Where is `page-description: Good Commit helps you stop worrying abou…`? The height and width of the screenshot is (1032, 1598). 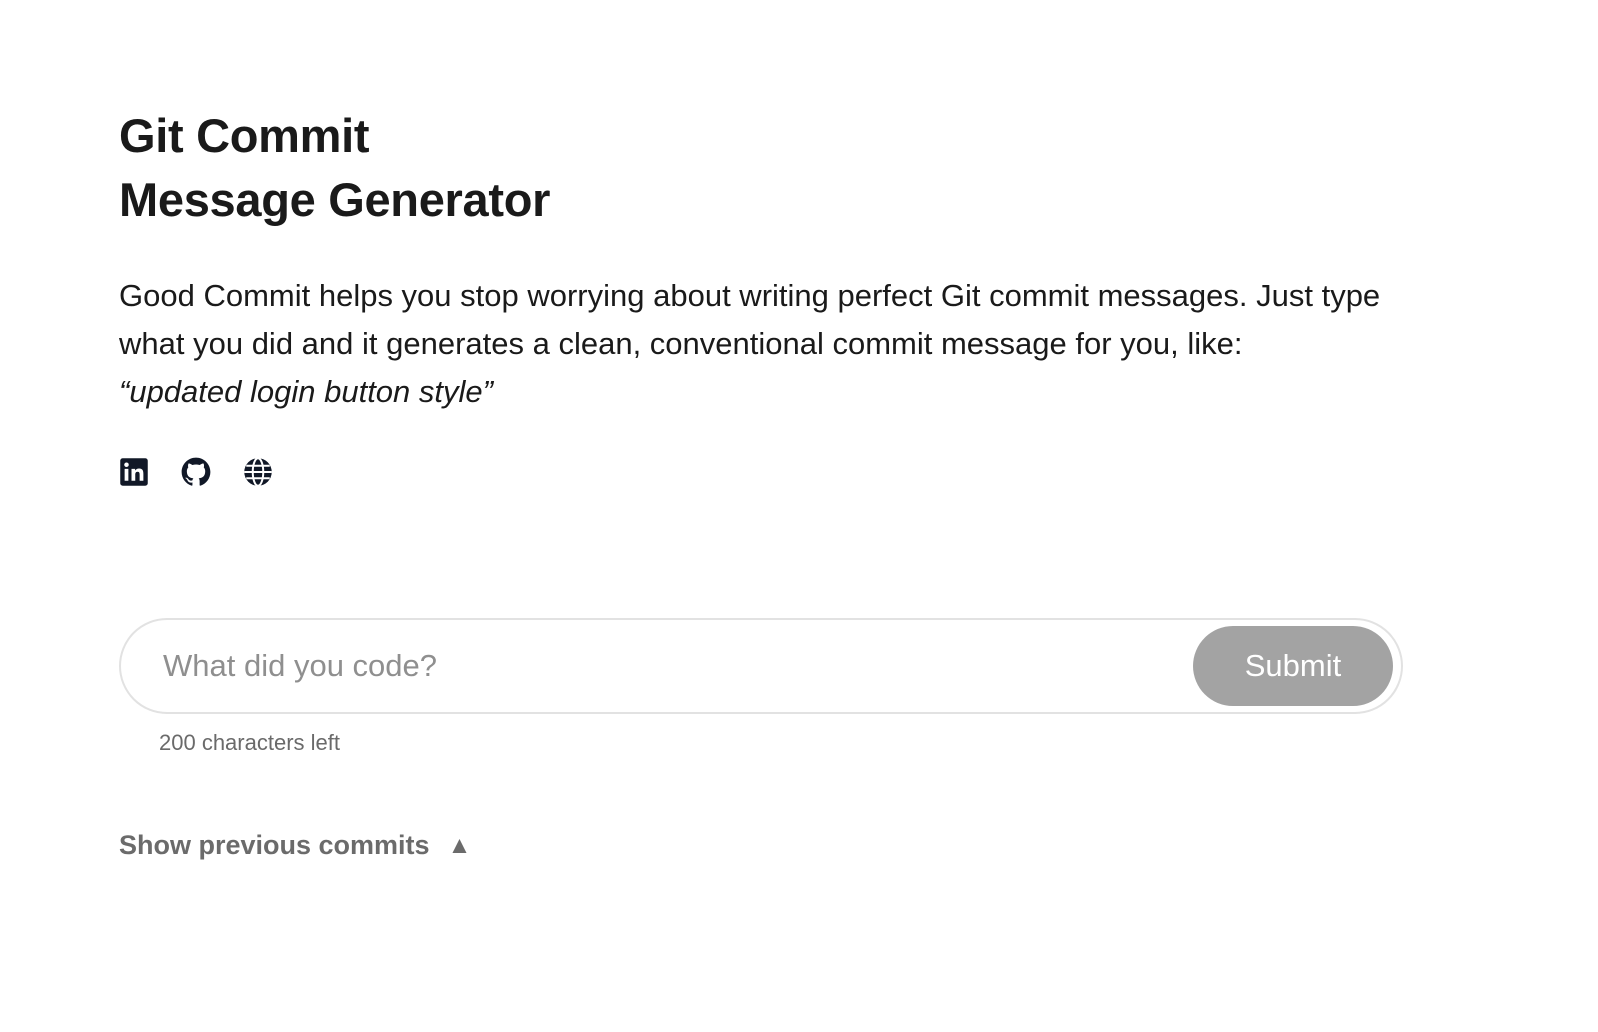 page-description: Good Commit helps you stop worrying abou… is located at coordinates (769, 344).